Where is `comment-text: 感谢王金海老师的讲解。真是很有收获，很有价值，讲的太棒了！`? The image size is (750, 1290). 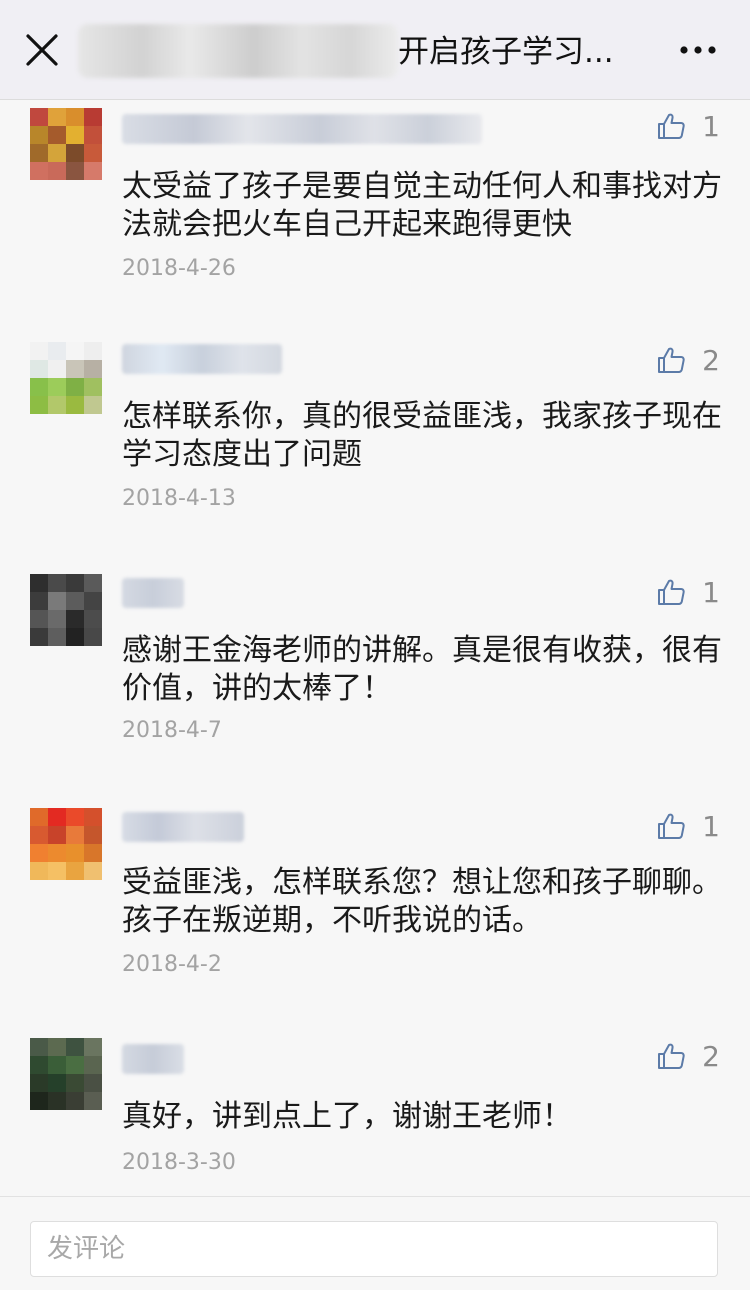
comment-text: 感谢王金海老师的讲解。真是很有收获，很有价值，讲的太棒了！ is located at coordinates (422, 669).